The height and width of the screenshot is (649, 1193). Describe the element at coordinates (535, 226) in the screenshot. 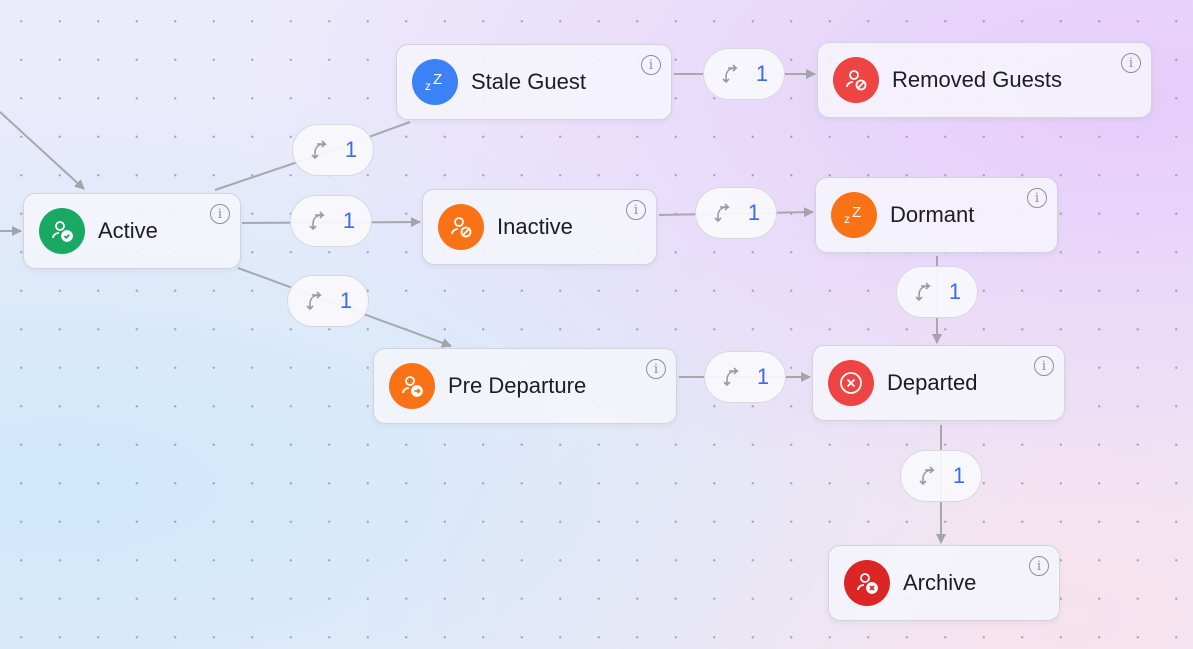

I see `node-label: Inactive` at that location.